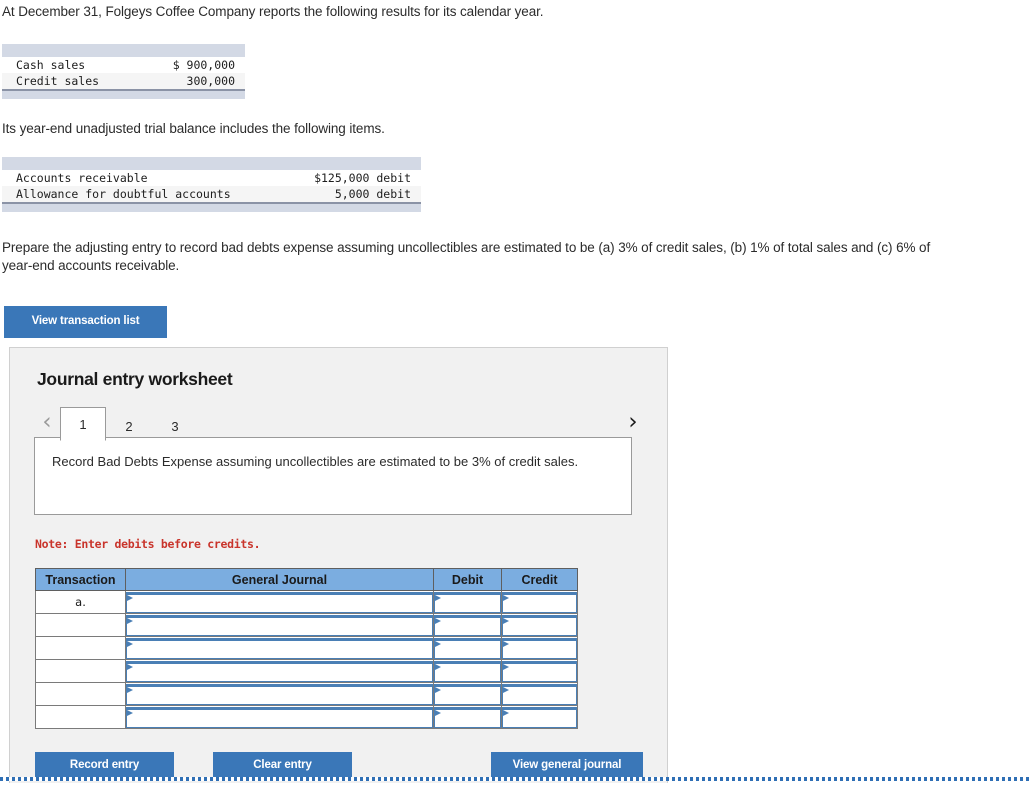 The height and width of the screenshot is (789, 1029). What do you see at coordinates (514, 779) in the screenshot?
I see `bottom-dotted-divider` at bounding box center [514, 779].